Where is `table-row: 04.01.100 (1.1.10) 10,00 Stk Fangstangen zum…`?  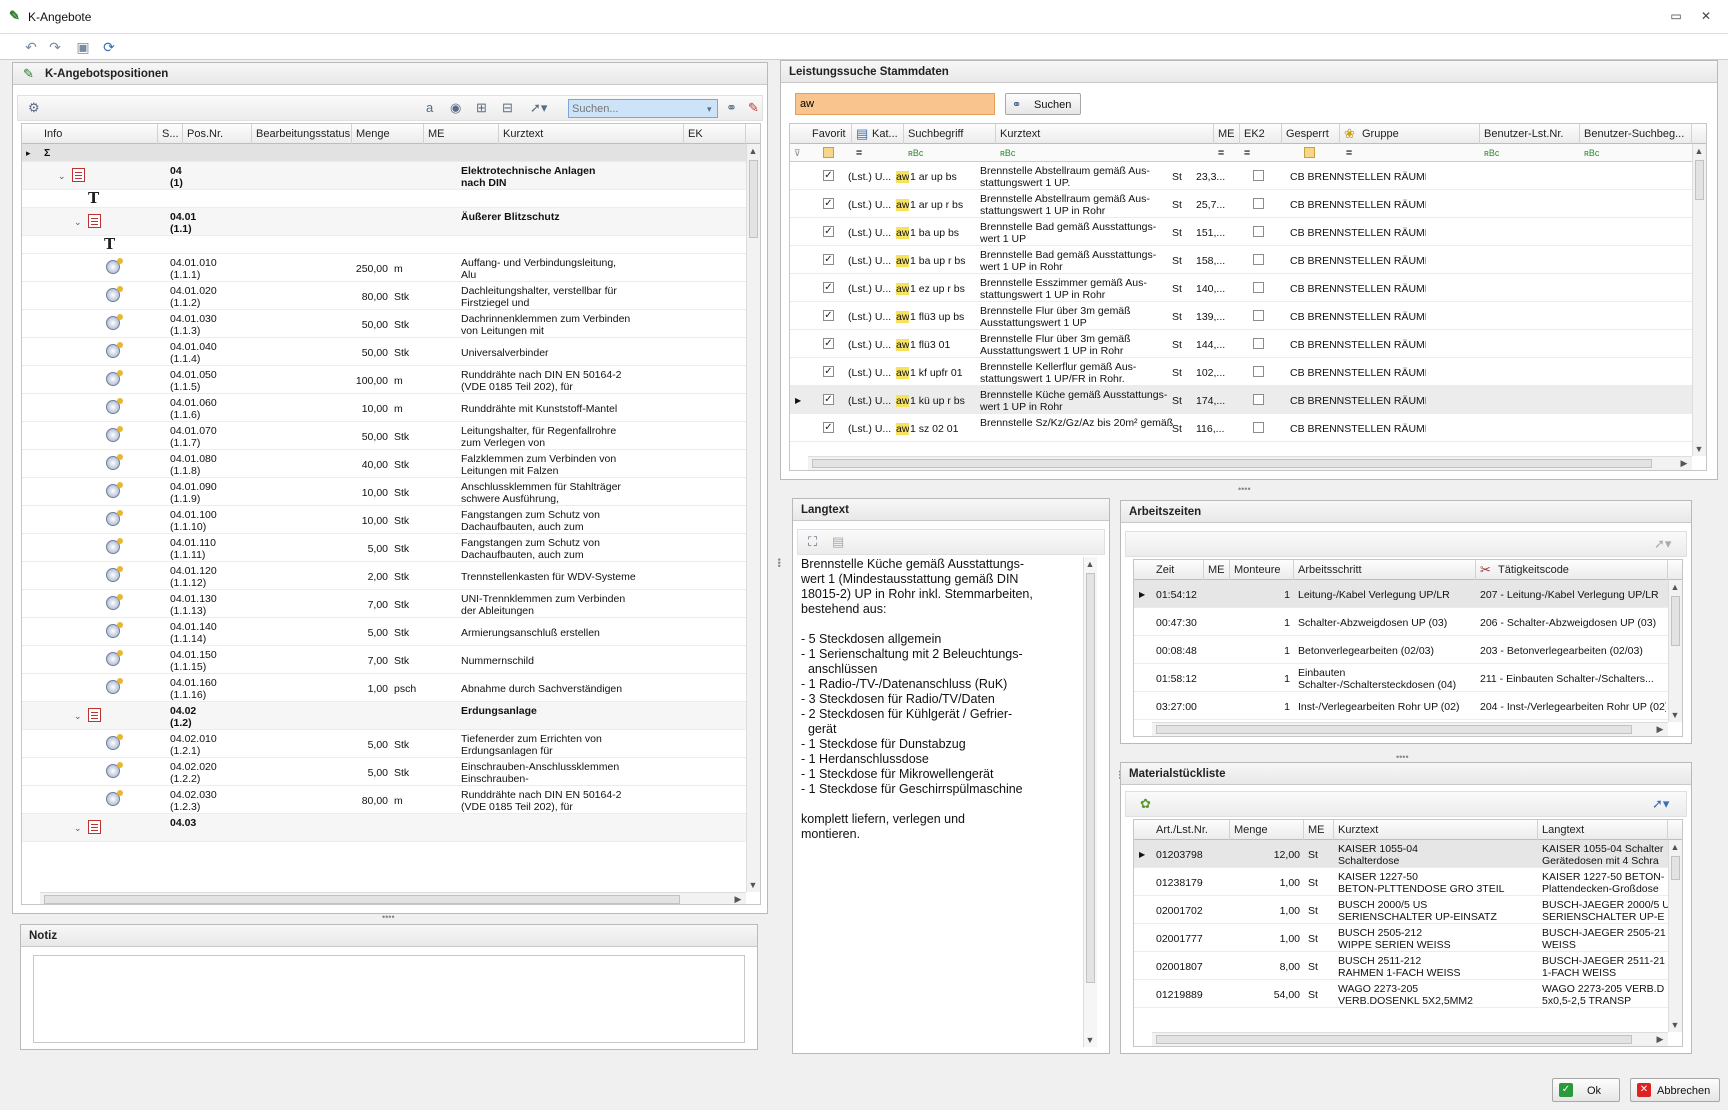 table-row: 04.01.100 (1.1.10) 10,00 Stk Fangstangen zum… is located at coordinates (391, 520).